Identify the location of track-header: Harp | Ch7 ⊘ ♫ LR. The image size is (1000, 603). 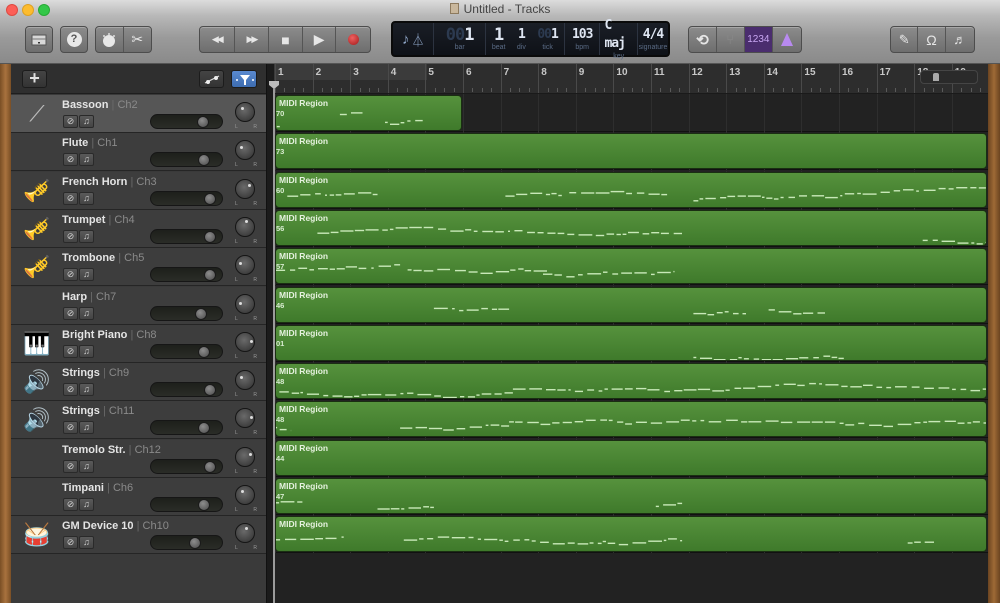
(138, 305).